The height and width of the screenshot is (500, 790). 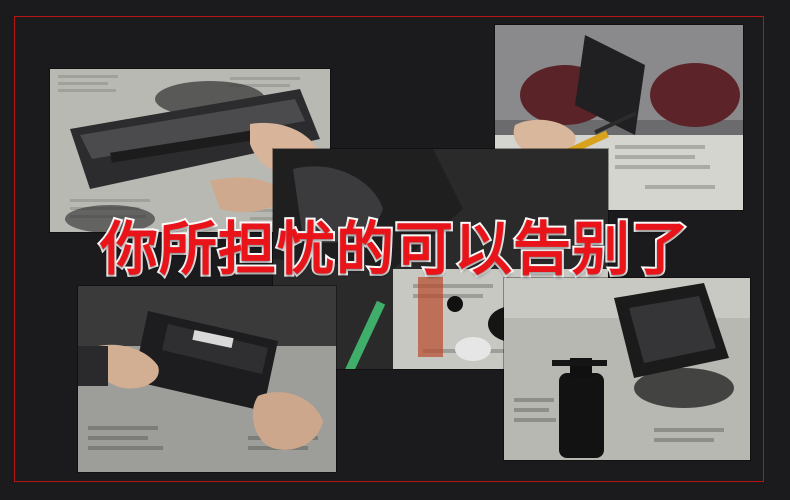 I want to click on photo-bottom-right, so click(x=627, y=369).